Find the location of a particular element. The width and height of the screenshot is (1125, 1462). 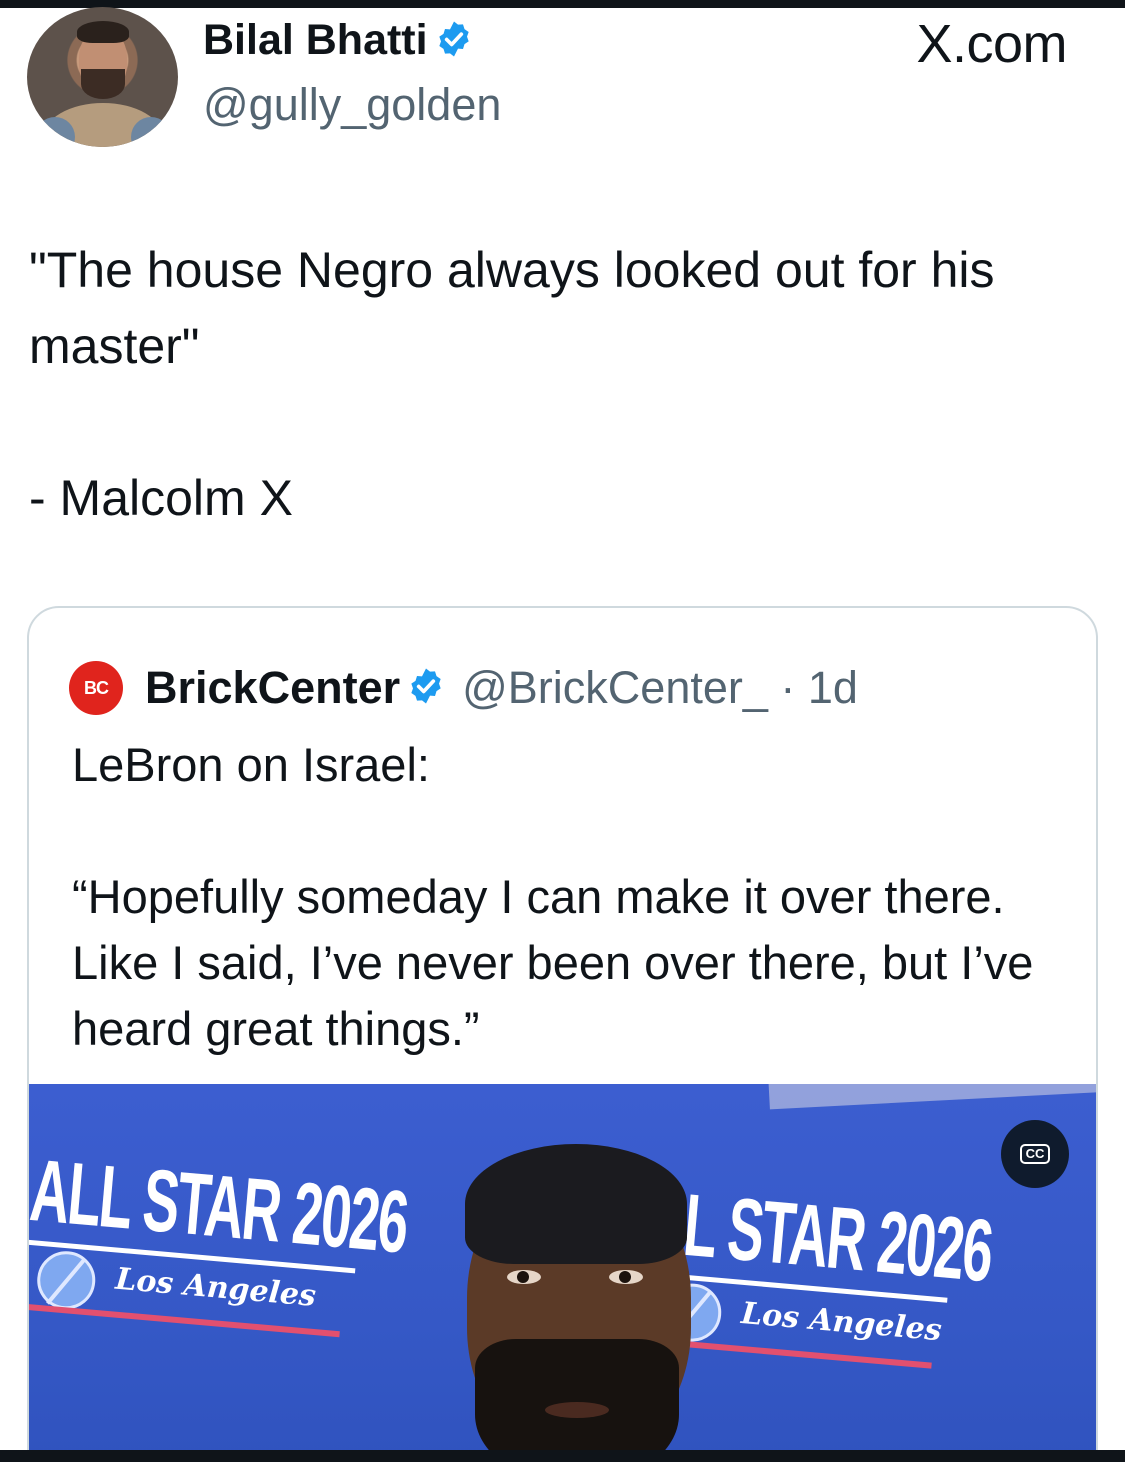

author-name-row: Bilal Bhatti is located at coordinates (338, 42).